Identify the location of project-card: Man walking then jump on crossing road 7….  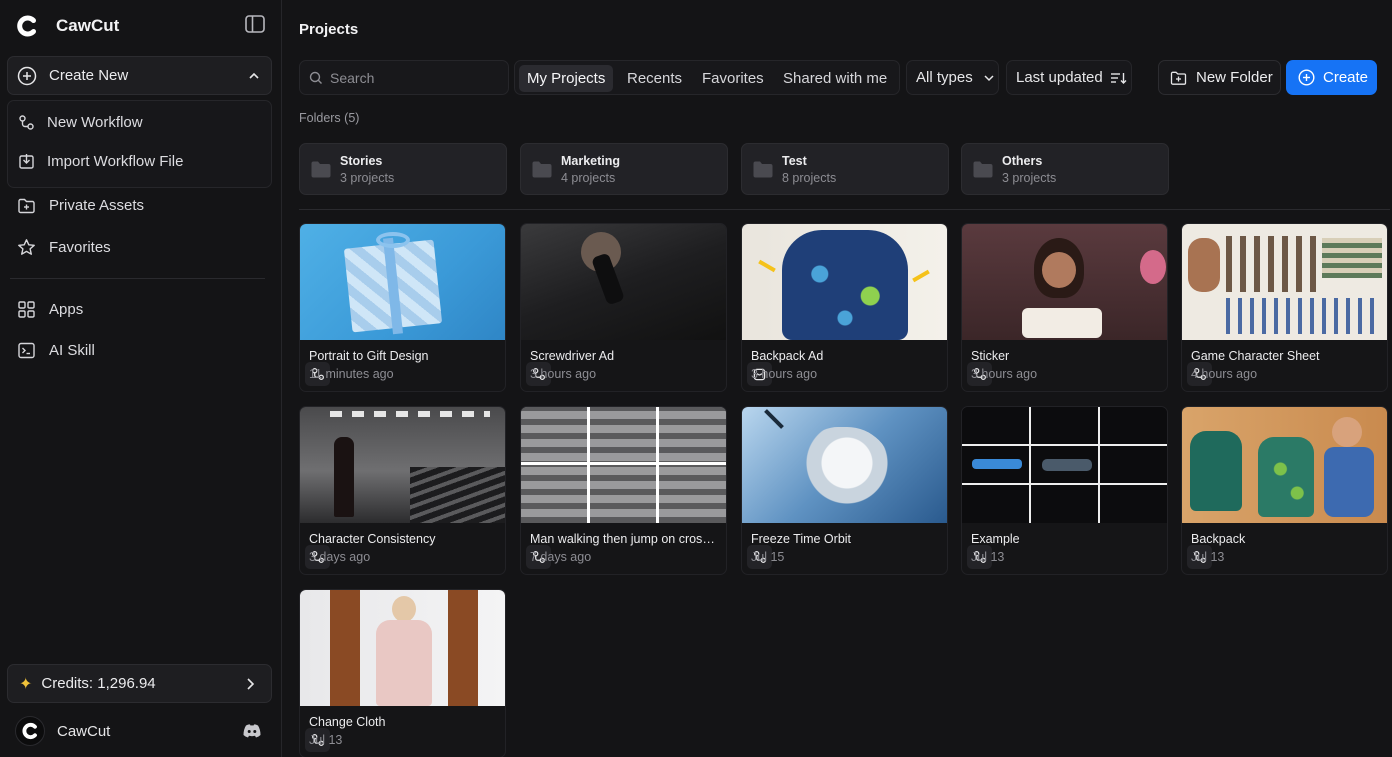
(623, 490).